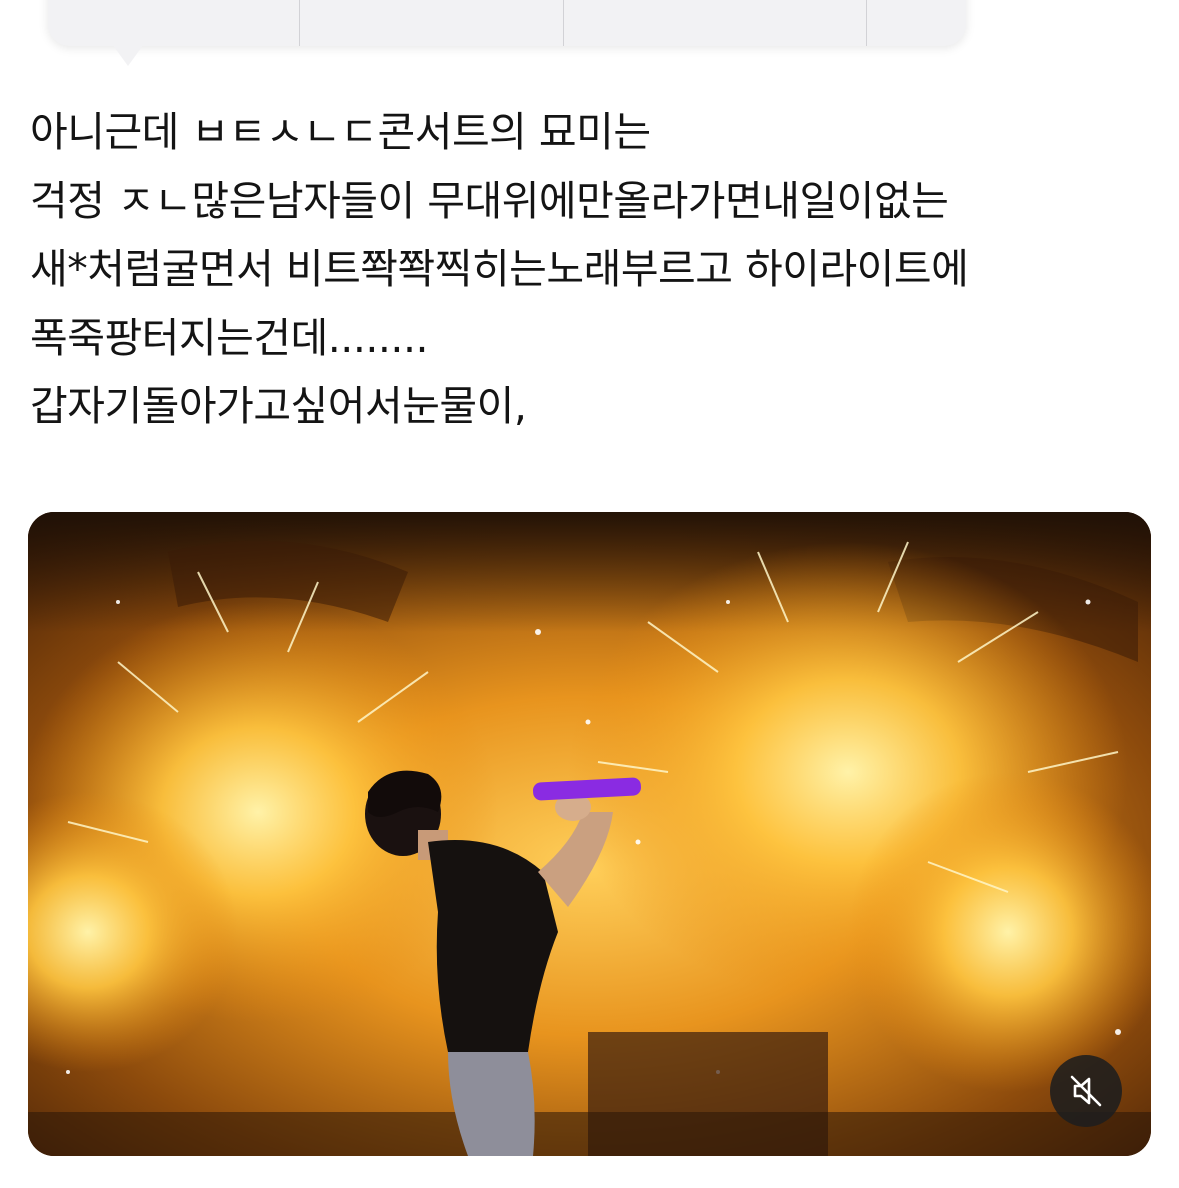  What do you see at coordinates (499, 269) in the screenshot?
I see `post-line: 새*처럼굴면서 비트쫙쫙찍히는노래부르고 하이라이트에` at bounding box center [499, 269].